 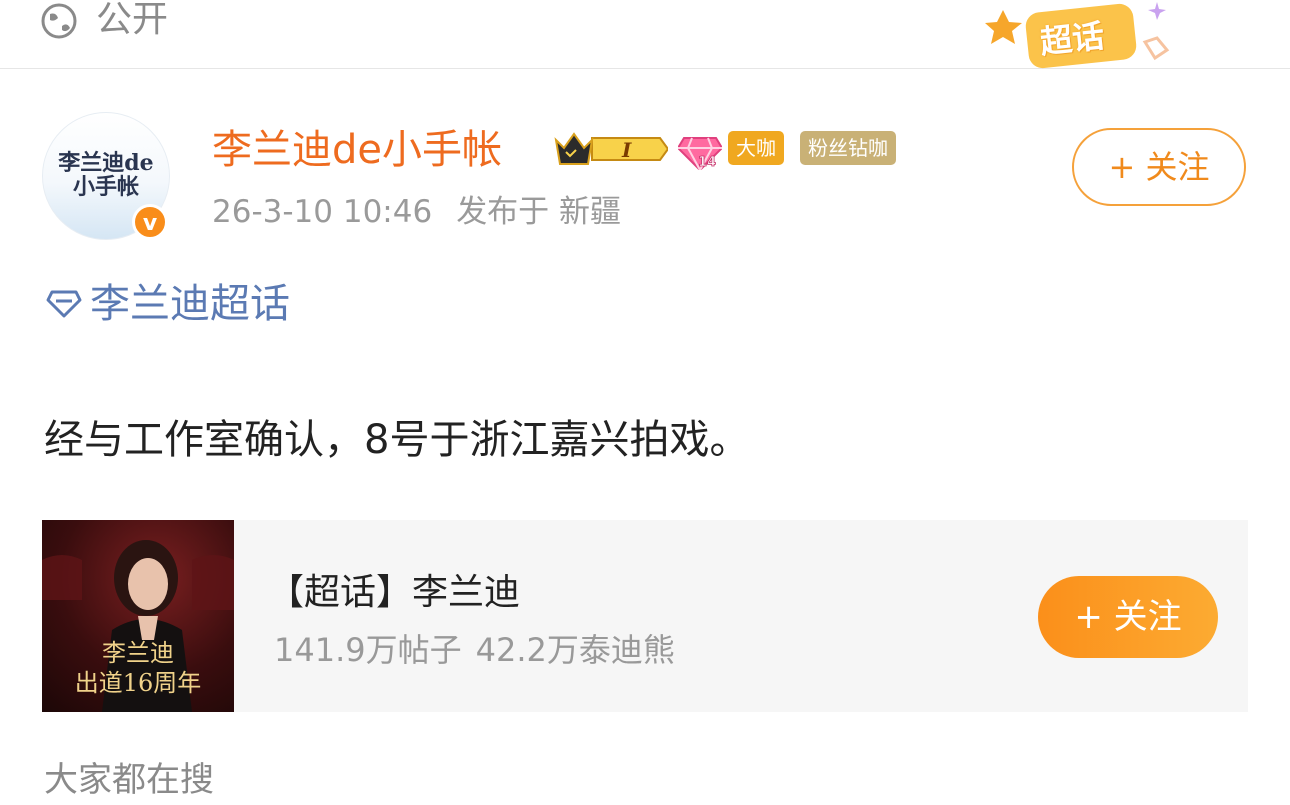 What do you see at coordinates (1159, 167) in the screenshot?
I see `follow-author-button: + 关注` at bounding box center [1159, 167].